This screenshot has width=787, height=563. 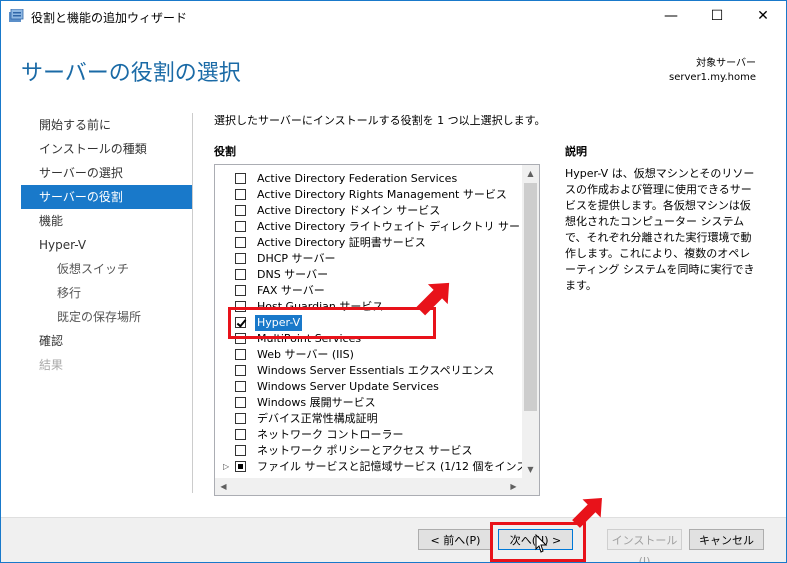 I want to click on role-row: Web サーバー (IIS), so click(x=368, y=355).